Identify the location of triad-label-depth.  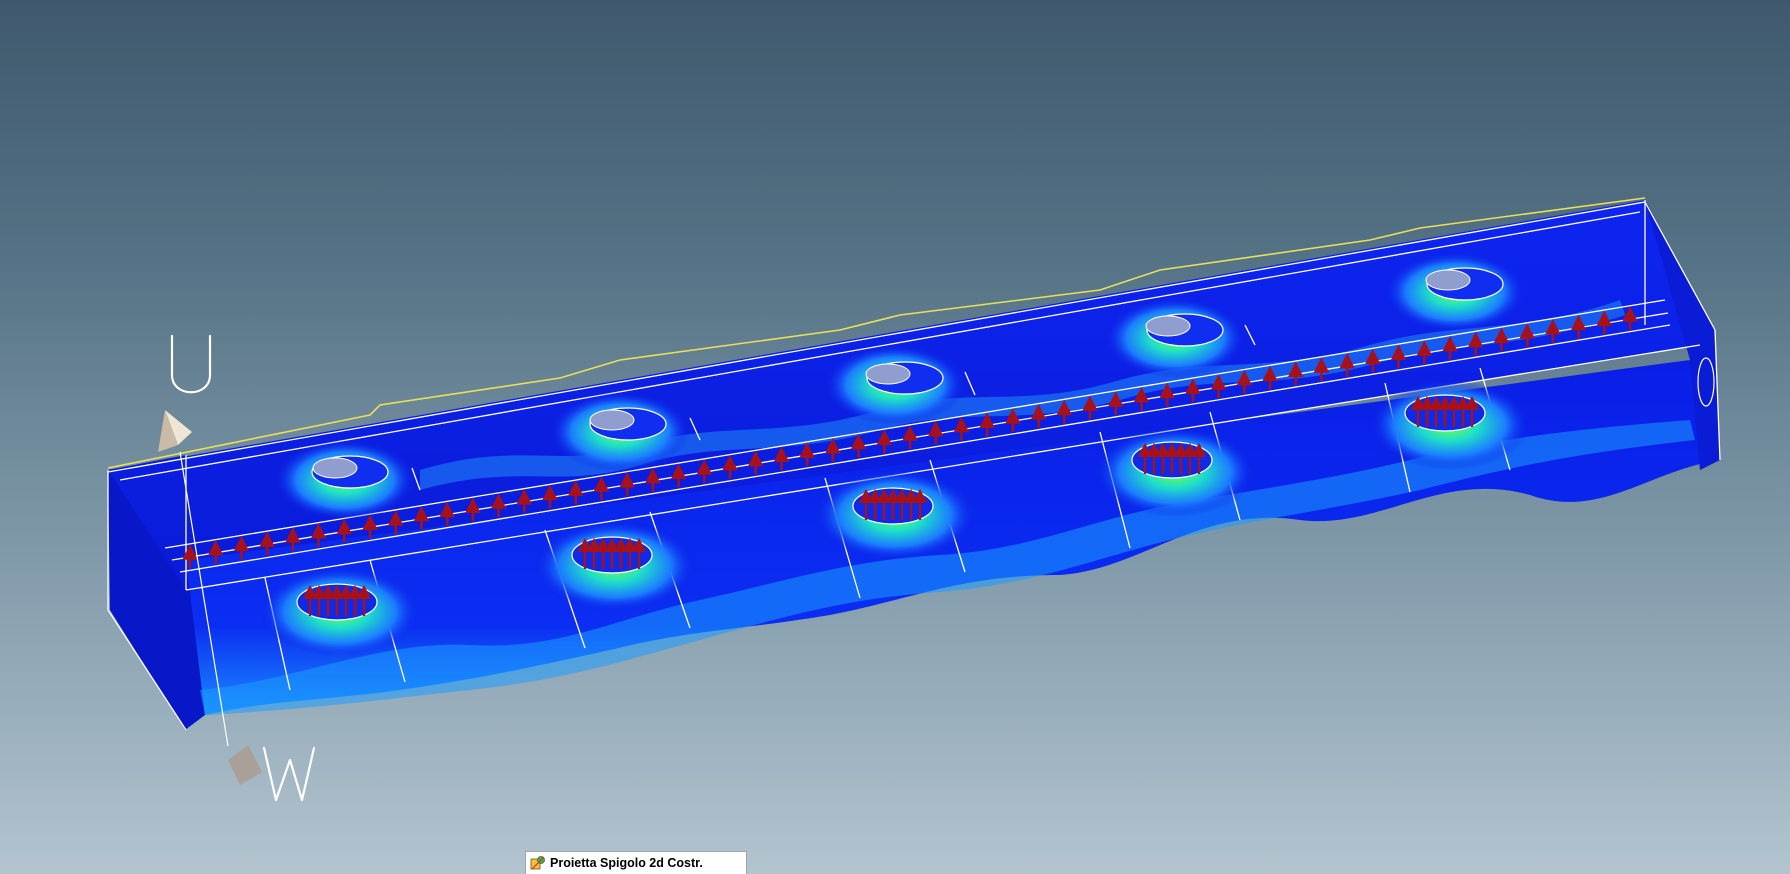
(289, 774).